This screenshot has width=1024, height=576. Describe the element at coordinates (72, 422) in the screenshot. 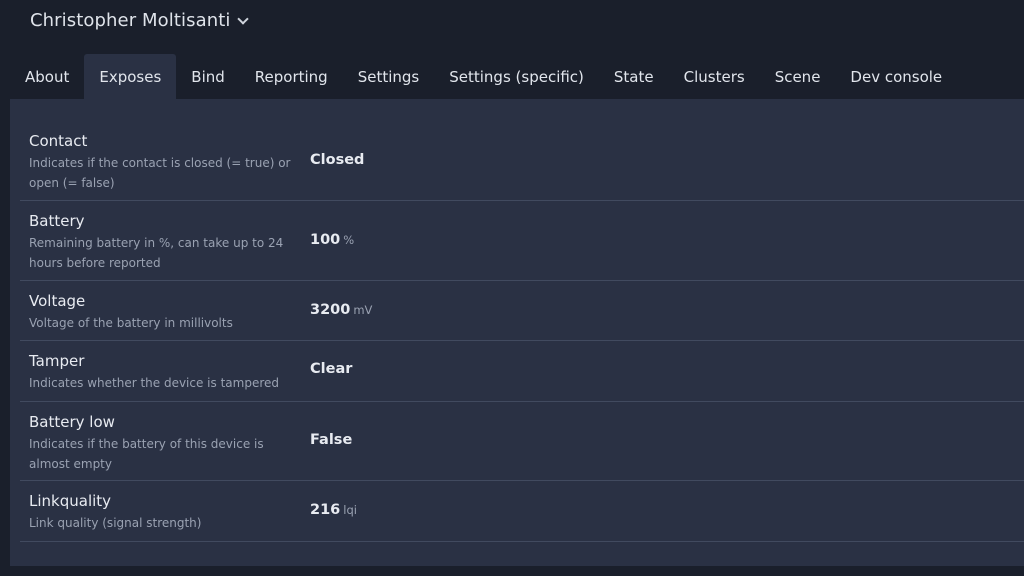

I see `expose-name: Battery low` at that location.